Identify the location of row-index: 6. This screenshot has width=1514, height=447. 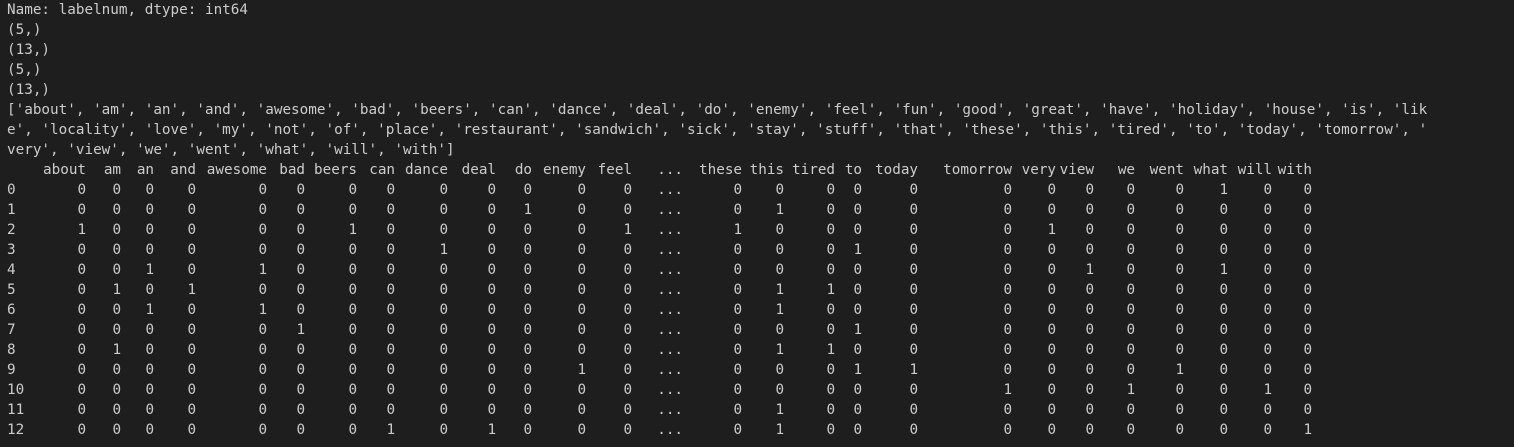
(11, 310).